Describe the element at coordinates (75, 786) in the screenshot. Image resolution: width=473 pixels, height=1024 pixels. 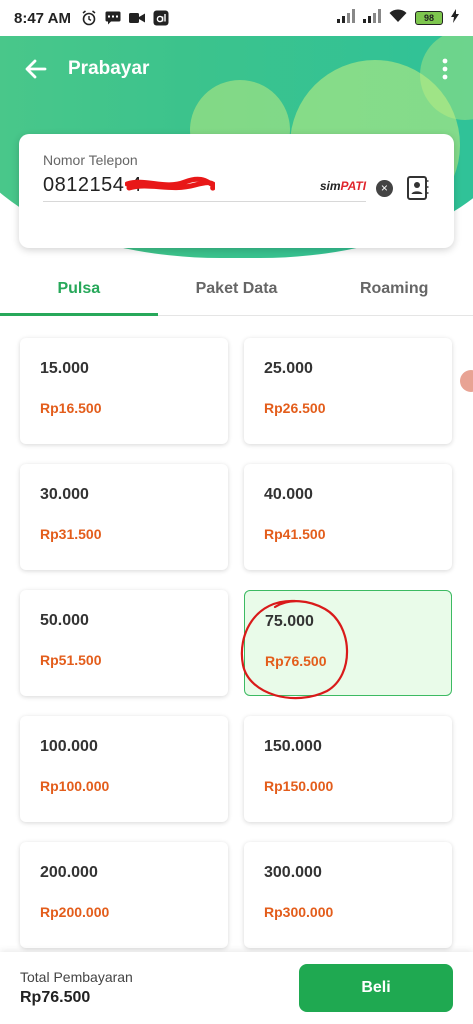
I see `denomination-price: Rp100.000` at that location.